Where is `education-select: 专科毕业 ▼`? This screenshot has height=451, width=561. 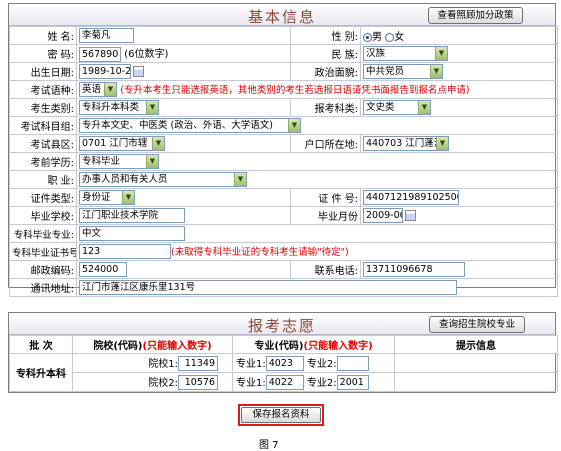
education-select: 专科毕业 ▼ is located at coordinates (119, 161).